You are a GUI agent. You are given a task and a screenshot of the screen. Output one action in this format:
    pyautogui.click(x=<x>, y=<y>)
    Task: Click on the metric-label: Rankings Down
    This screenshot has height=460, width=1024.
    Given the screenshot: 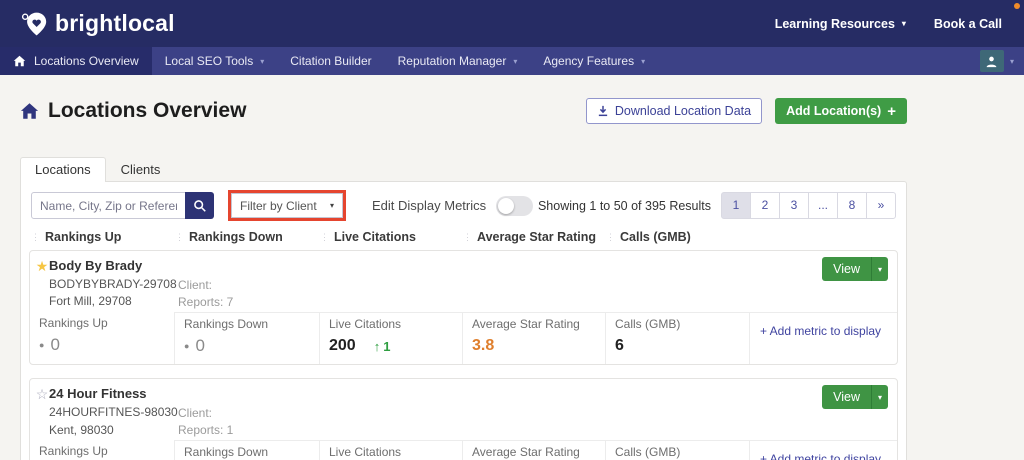 What is the action you would take?
    pyautogui.click(x=226, y=324)
    